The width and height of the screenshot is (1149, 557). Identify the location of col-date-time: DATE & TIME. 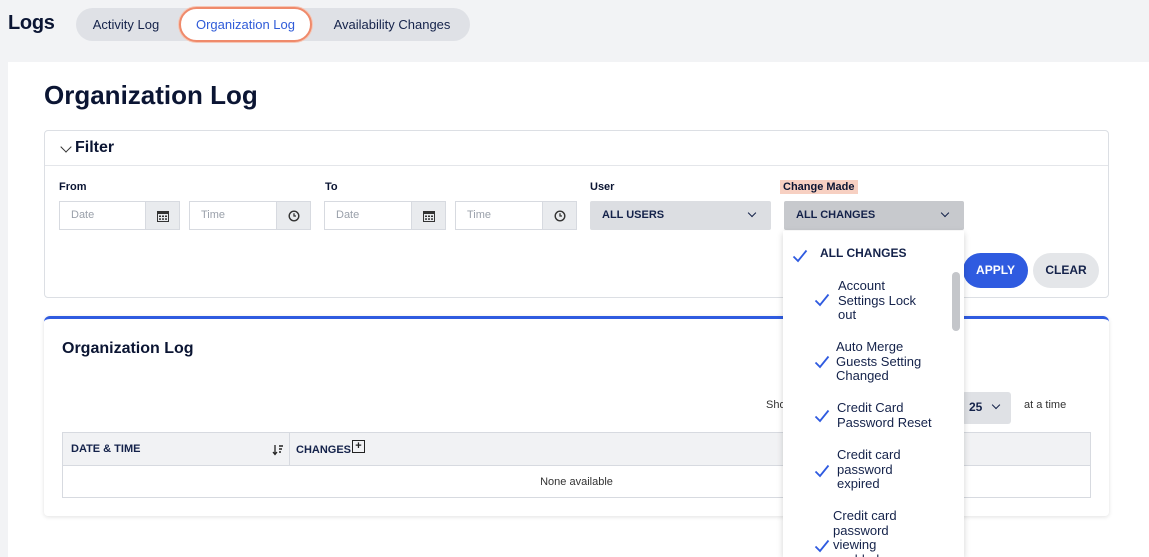
(106, 449).